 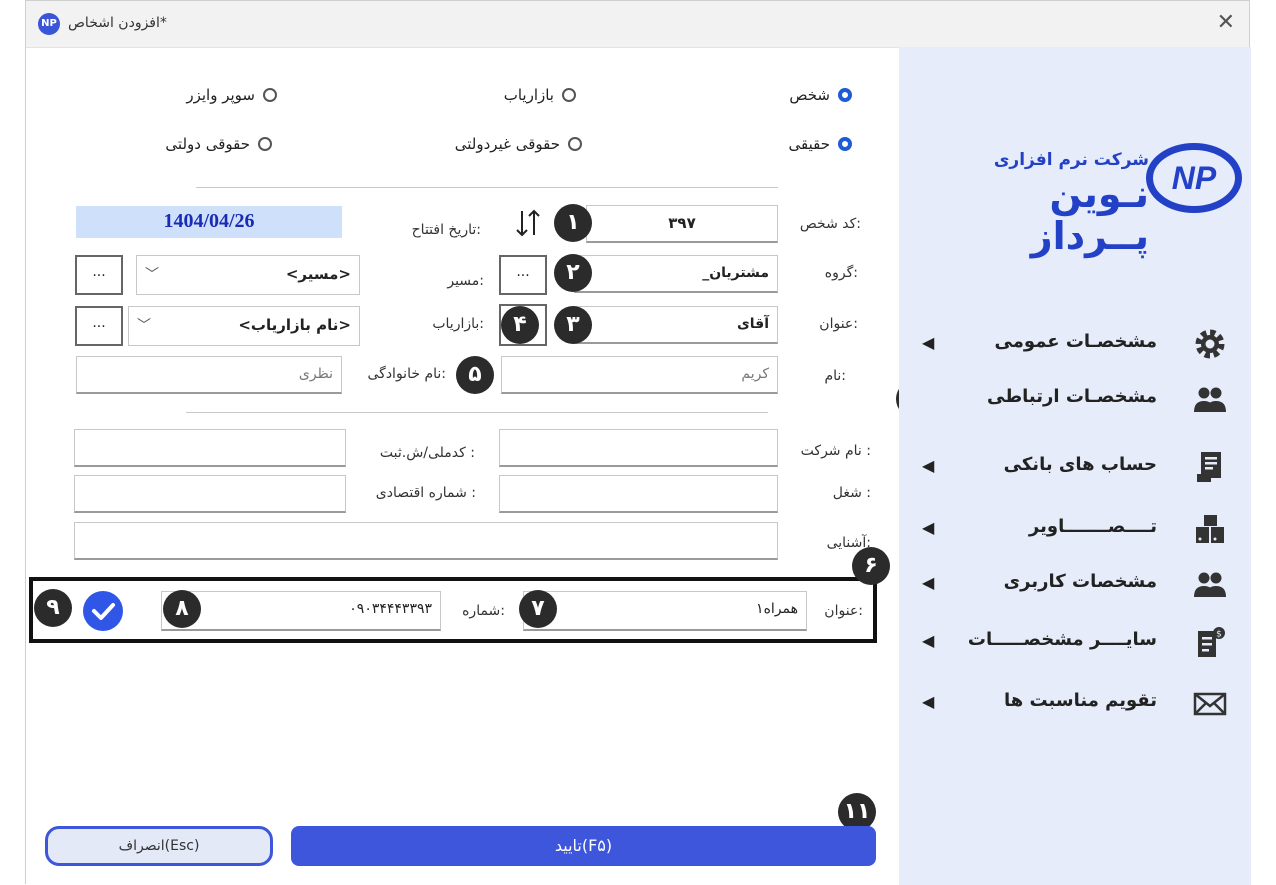 I want to click on job-label: شغل :, so click(x=851, y=493).